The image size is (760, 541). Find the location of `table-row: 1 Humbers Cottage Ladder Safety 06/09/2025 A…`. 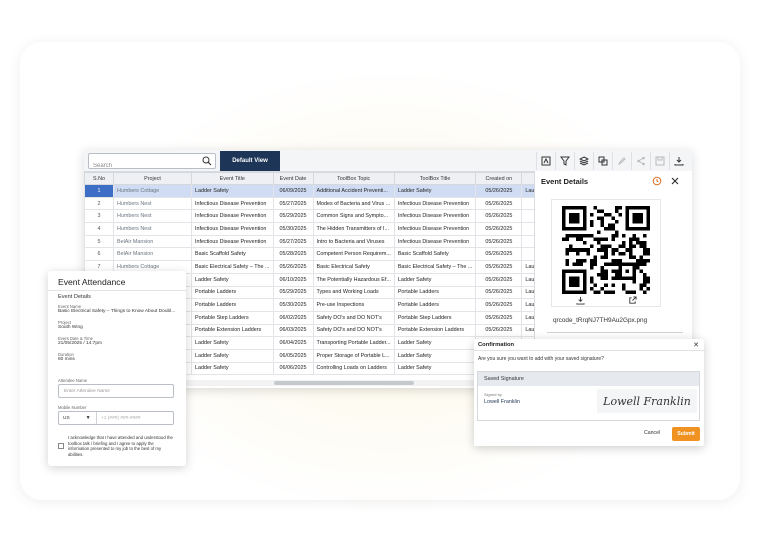

table-row: 1 Humbers Cottage Ladder Safety 06/09/2025 A… is located at coordinates (317, 191).